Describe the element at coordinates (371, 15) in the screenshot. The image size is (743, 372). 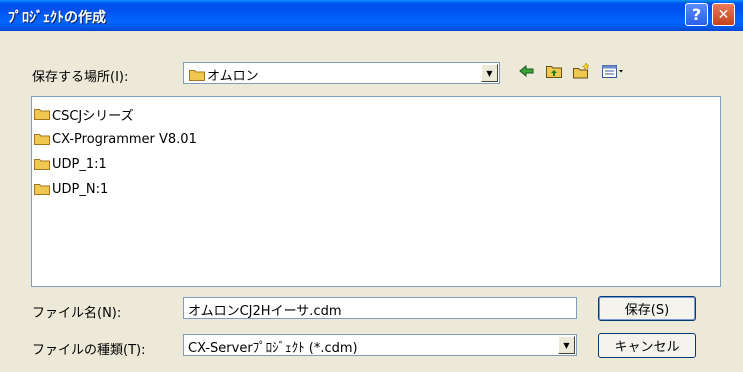
I see `title-bar: ﾌﾟﾛｼﾞｪｸﾄの作成 ? ✕` at that location.